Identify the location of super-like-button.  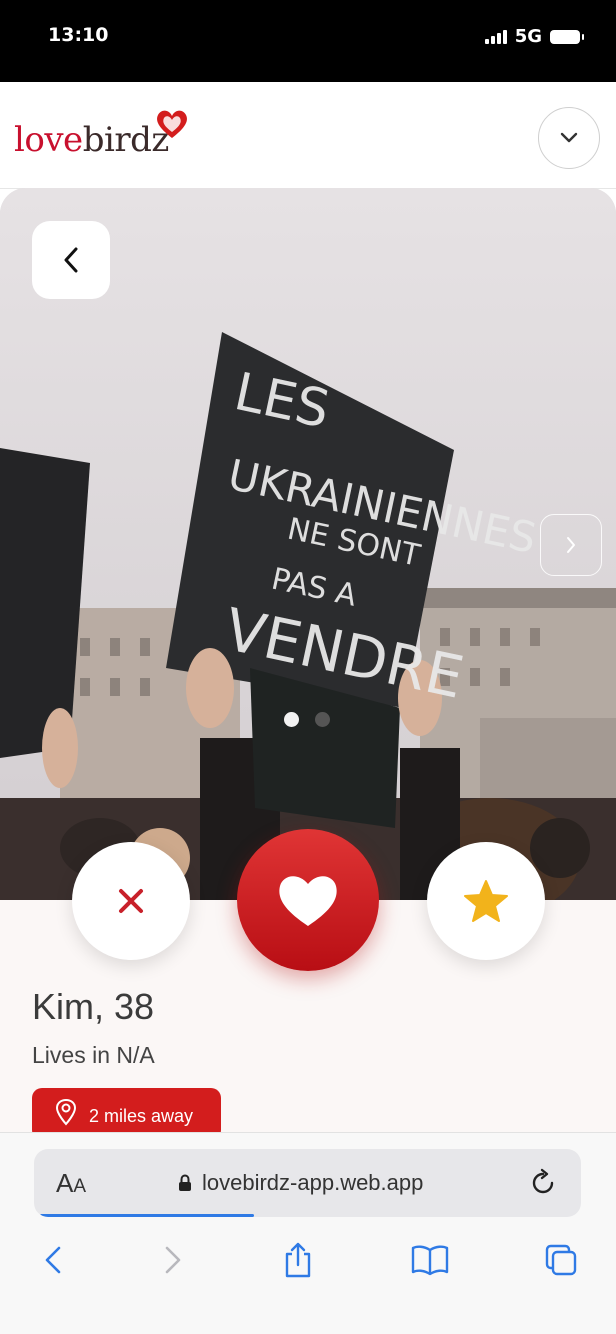
(486, 901).